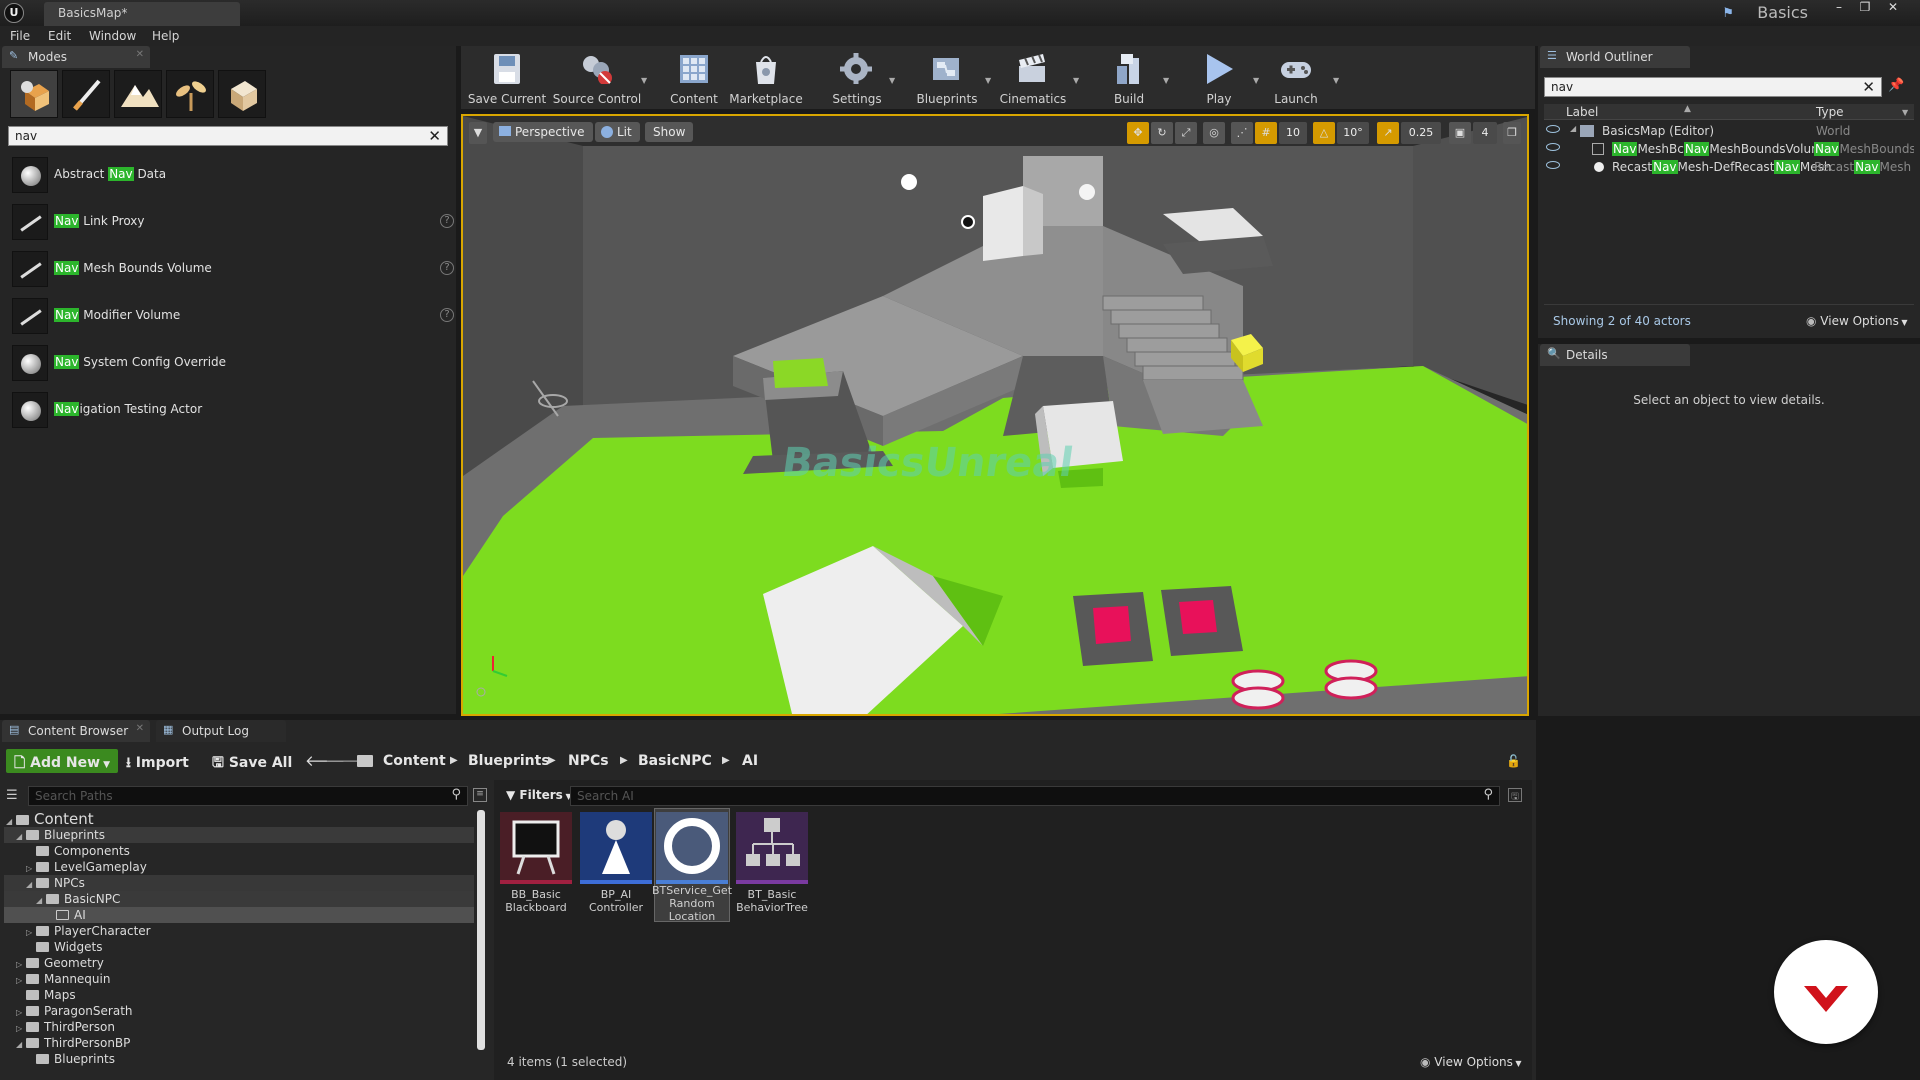 This screenshot has width=1920, height=1080. I want to click on save-current-button: Save Current, so click(507, 78).